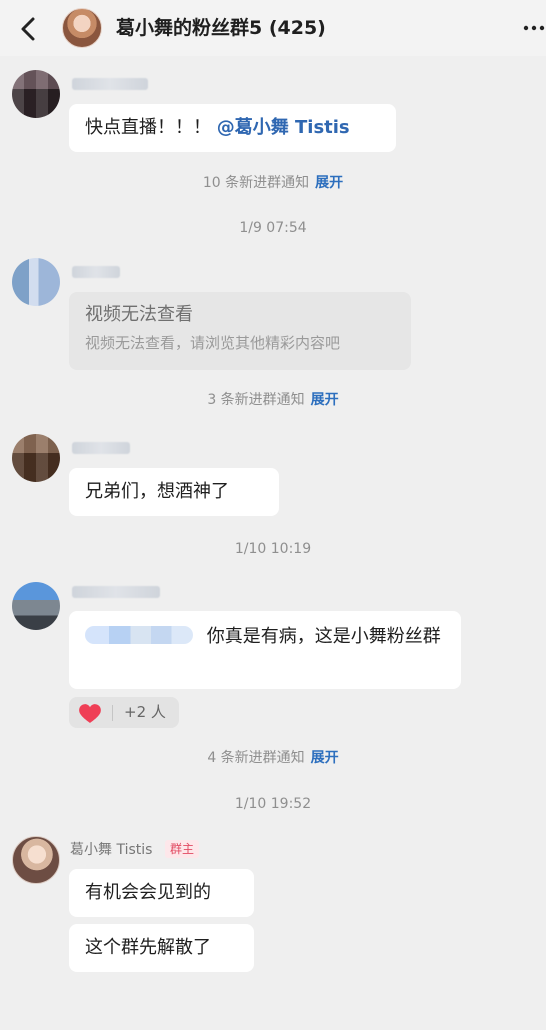 The width and height of the screenshot is (546, 1030). I want to click on message-text: 你真是有病，这是小舞粉丝群, so click(323, 636).